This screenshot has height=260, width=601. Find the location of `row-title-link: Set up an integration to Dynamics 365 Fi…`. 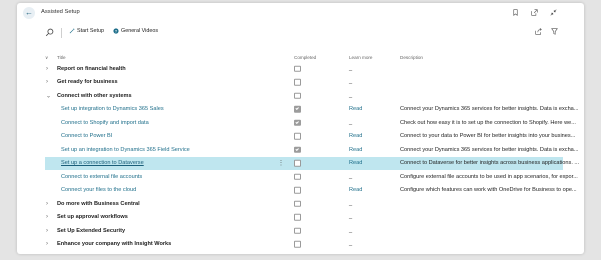

row-title-link: Set up an integration to Dynamics 365 Fi… is located at coordinates (125, 150).